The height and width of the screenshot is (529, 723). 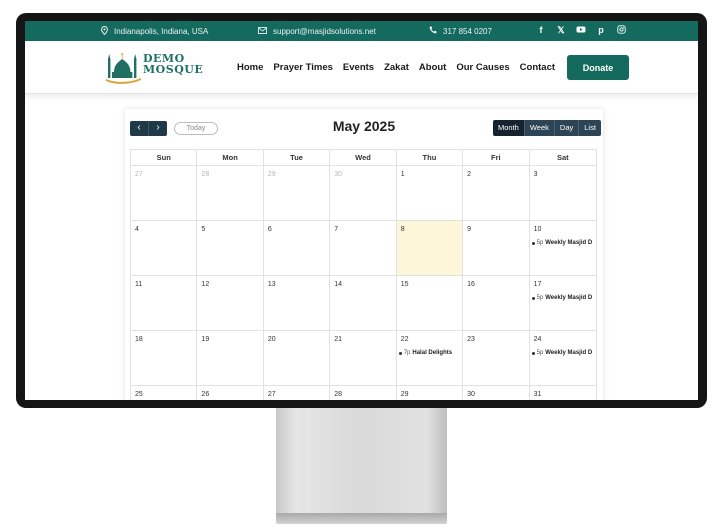 I want to click on phone-icon, so click(x=433, y=31).